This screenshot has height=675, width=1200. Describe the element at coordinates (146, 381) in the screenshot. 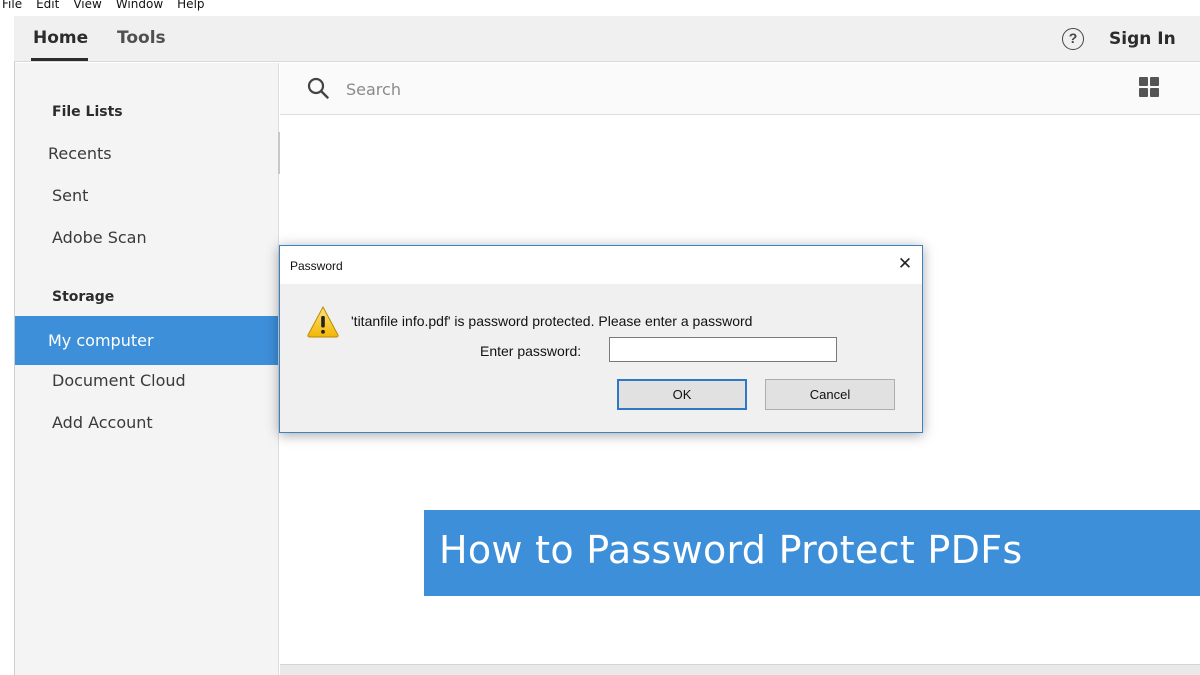

I see `sidebar-item-document-cloud: Document Cloud` at that location.